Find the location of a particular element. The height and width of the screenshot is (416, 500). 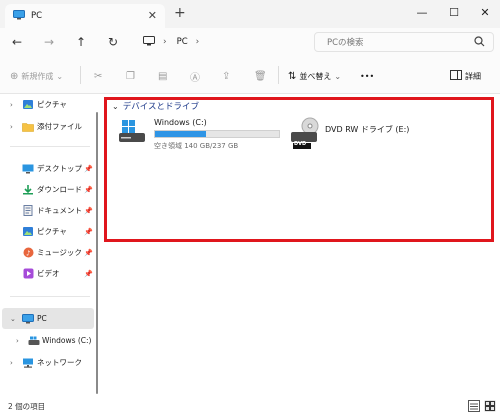

forward-button: → is located at coordinates (49, 42).